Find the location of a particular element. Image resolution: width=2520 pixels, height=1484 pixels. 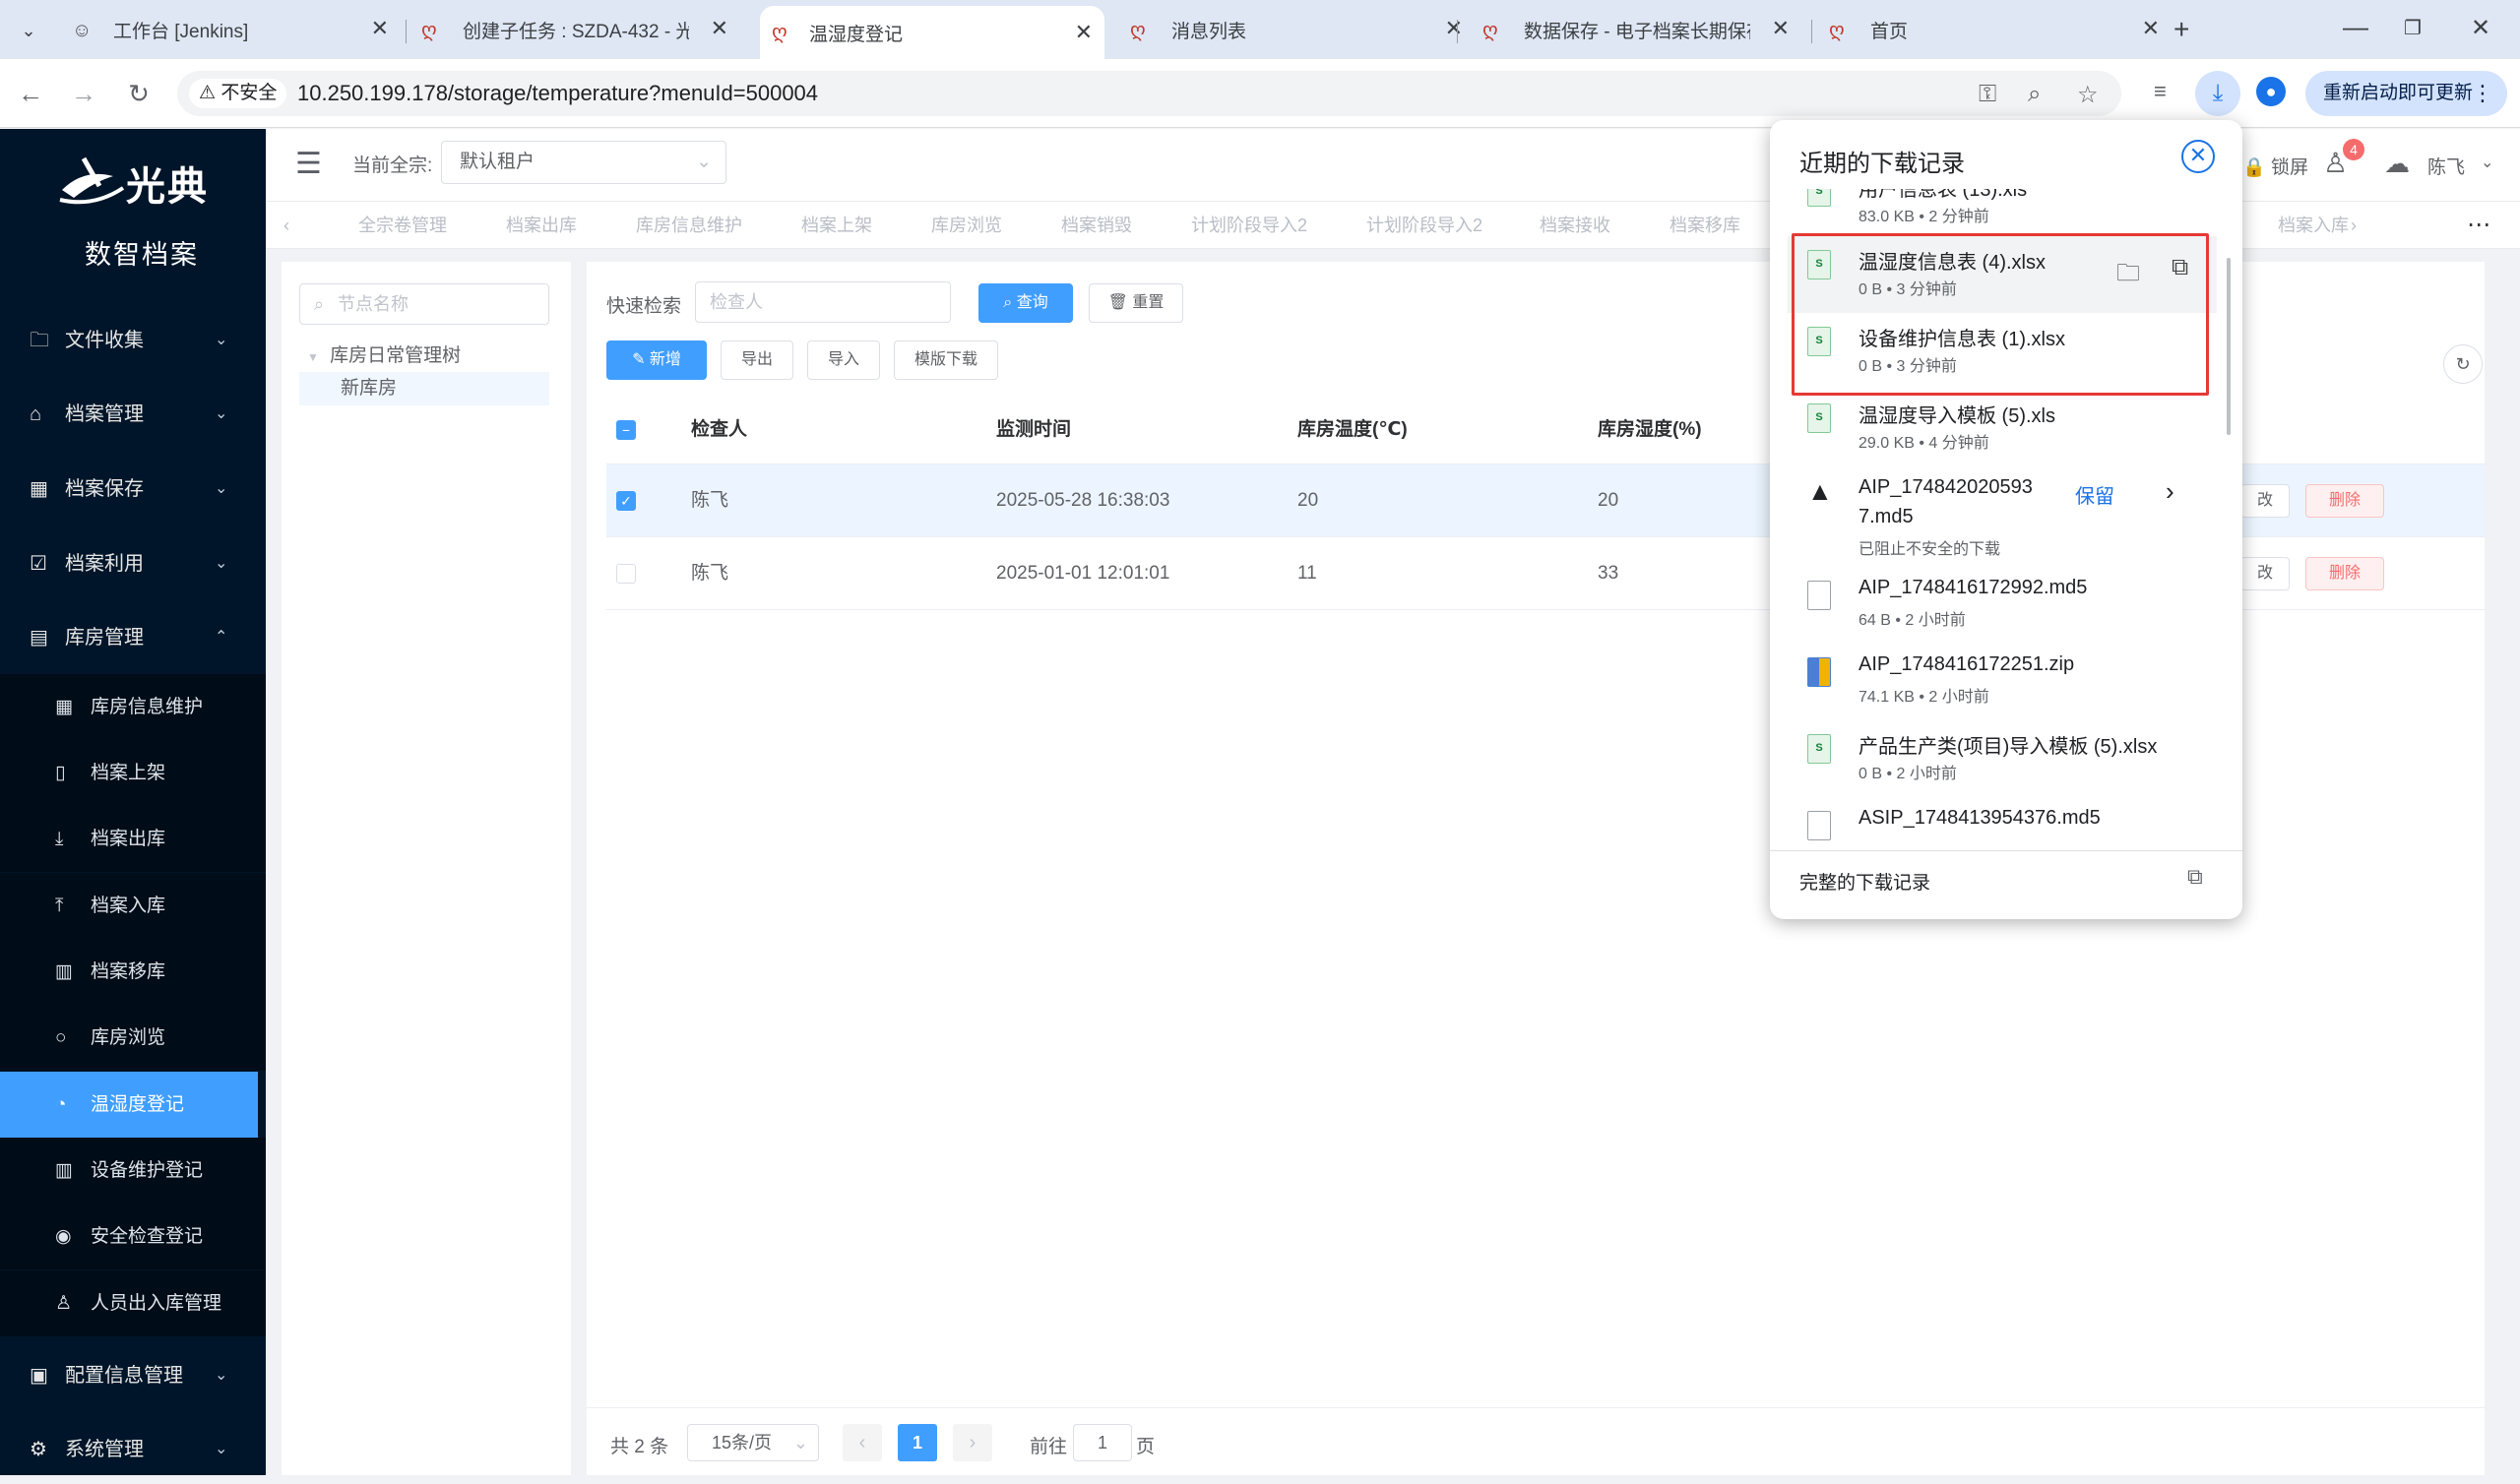

menu-config: ▣ 配置信息管理 ⌄ is located at coordinates (133, 1375).